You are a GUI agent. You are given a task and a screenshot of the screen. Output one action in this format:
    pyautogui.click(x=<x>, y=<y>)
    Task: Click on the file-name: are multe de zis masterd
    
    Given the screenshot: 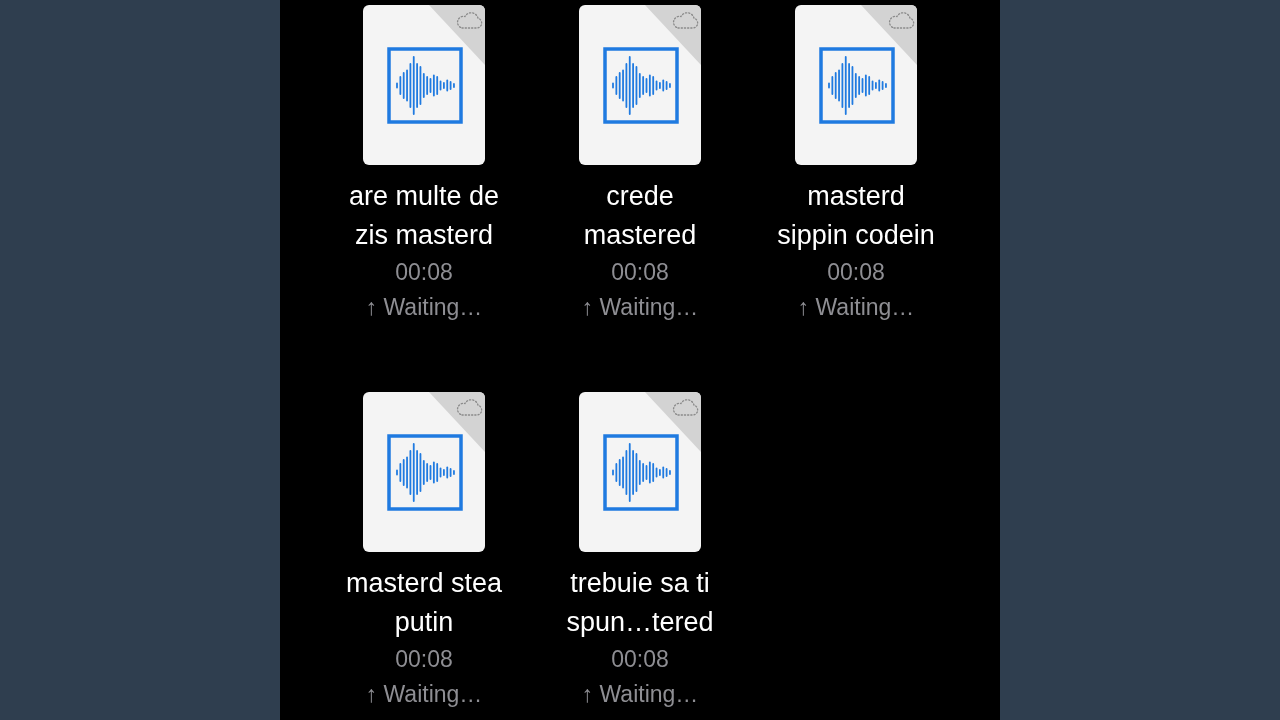 What is the action you would take?
    pyautogui.click(x=424, y=216)
    